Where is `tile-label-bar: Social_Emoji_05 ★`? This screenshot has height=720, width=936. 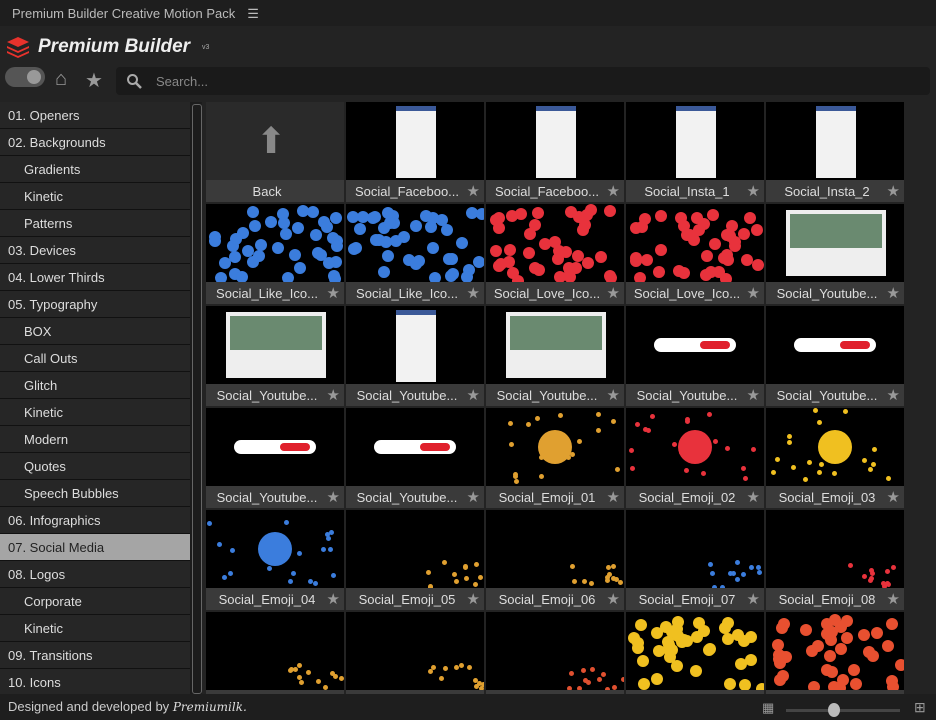
tile-label-bar: Social_Emoji_05 ★ is located at coordinates (415, 599).